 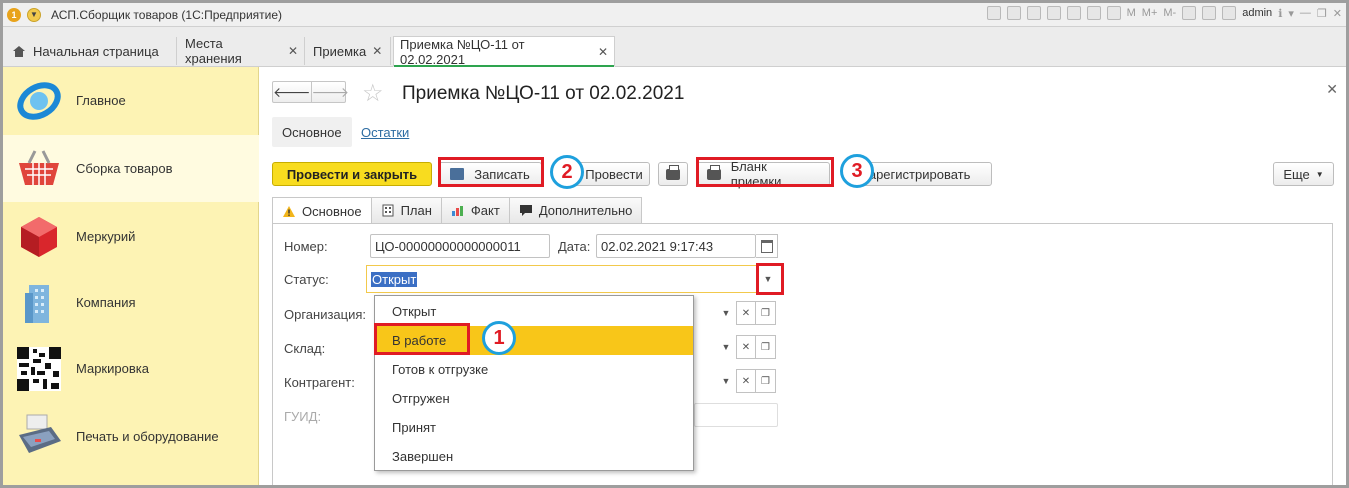 I want to click on qr-code-icon, so click(x=39, y=368).